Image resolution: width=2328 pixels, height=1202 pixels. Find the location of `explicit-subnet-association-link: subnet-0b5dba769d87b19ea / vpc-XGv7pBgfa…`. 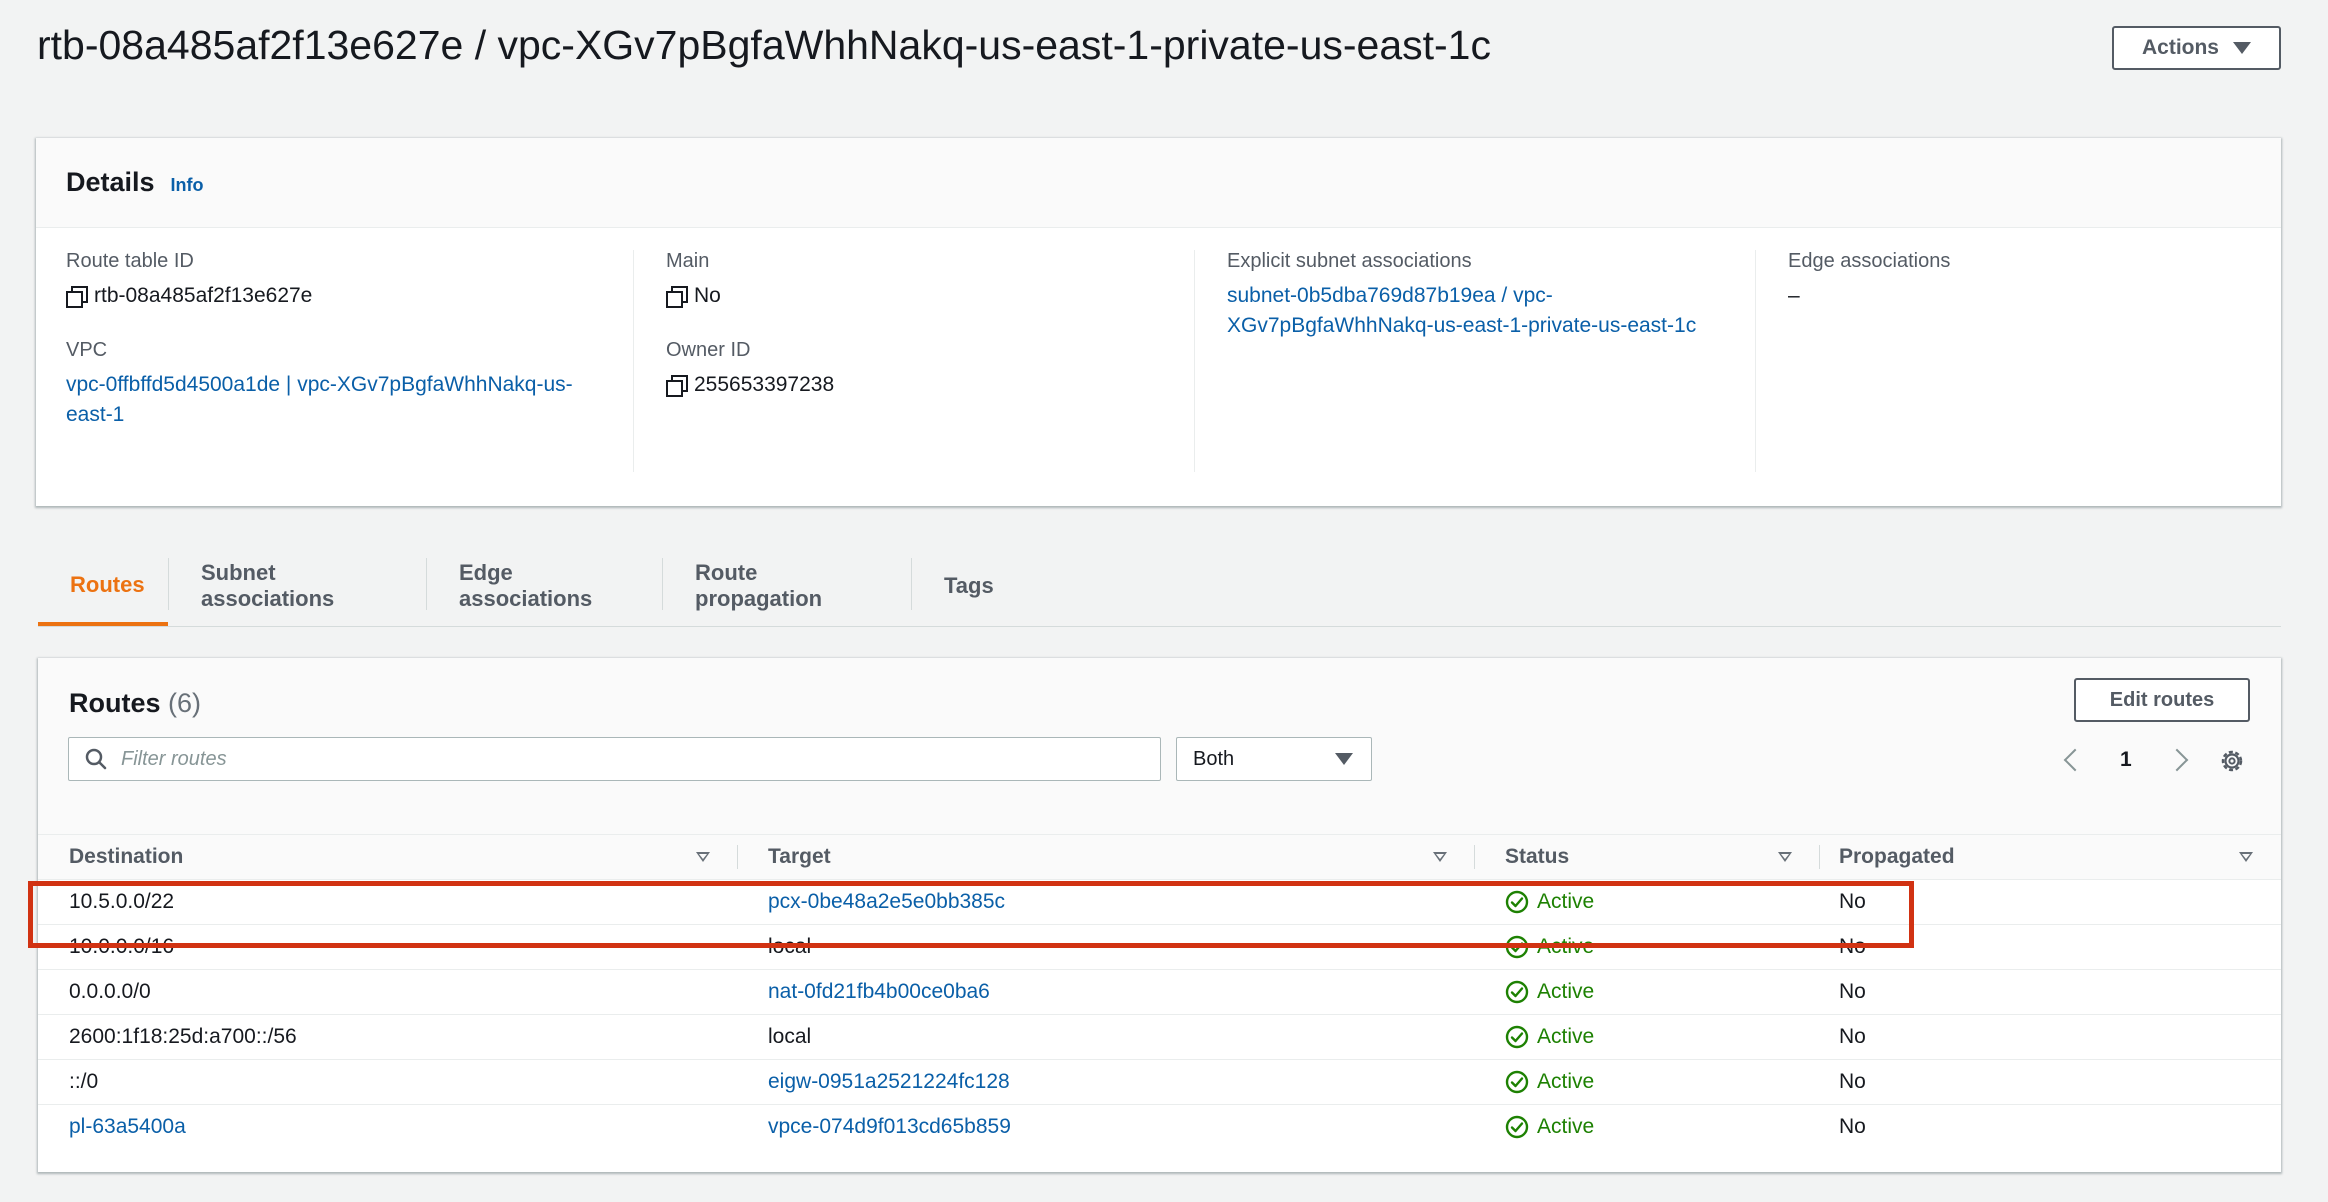

explicit-subnet-association-link: subnet-0b5dba769d87b19ea / vpc-XGv7pBgfa… is located at coordinates (1477, 311).